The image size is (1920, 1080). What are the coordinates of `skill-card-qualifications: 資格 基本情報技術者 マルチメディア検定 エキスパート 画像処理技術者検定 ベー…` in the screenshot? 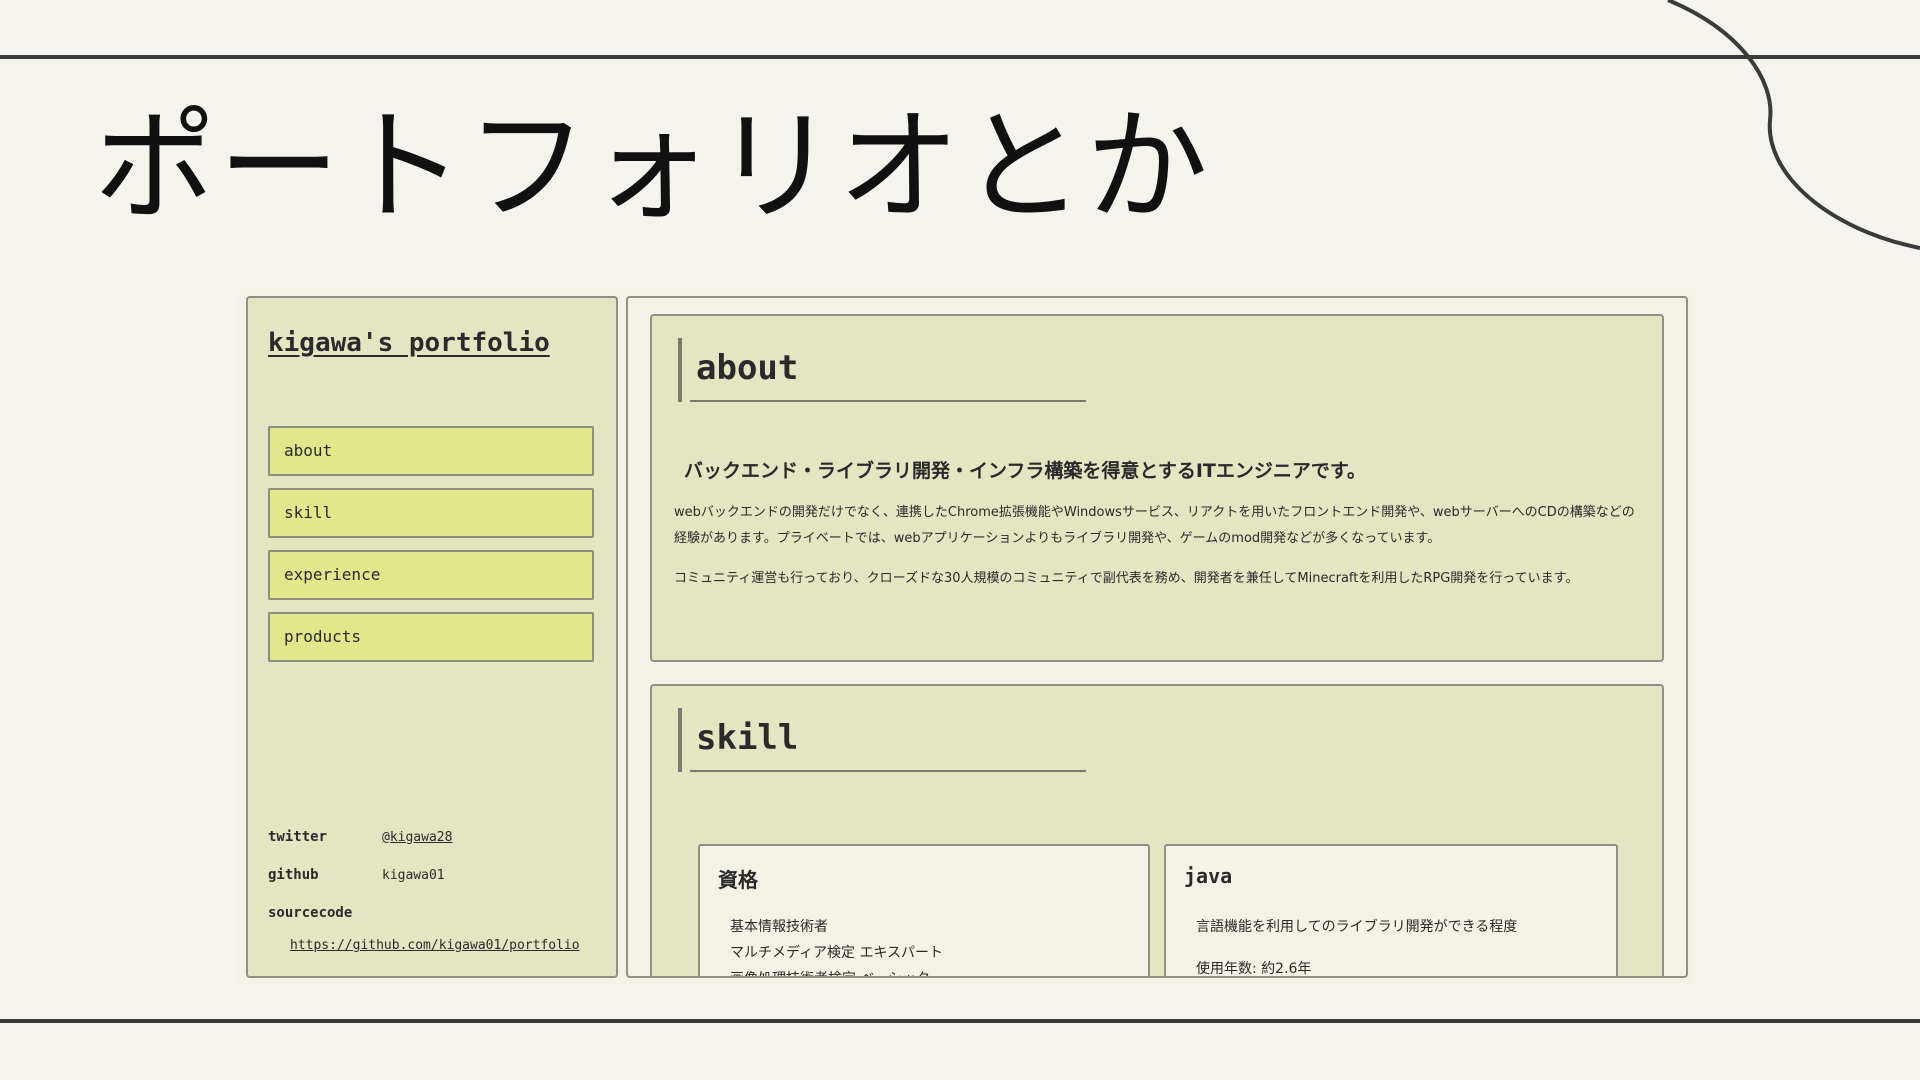 It's located at (924, 910).